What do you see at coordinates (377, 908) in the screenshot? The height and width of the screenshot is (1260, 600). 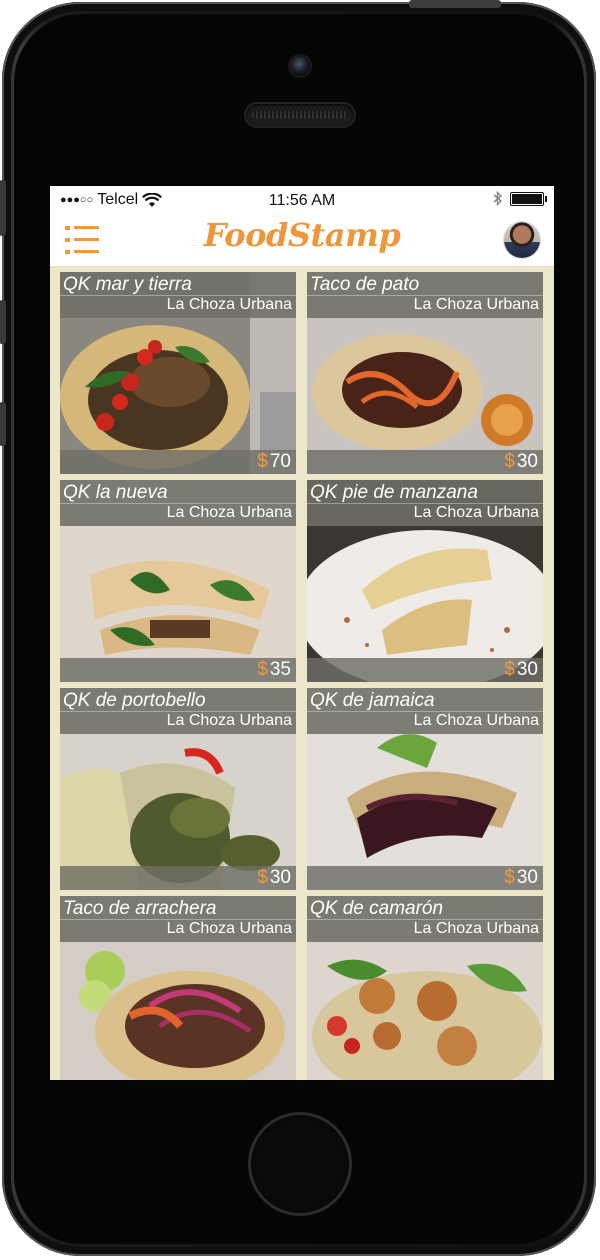 I see `item-title: QK de camarón` at bounding box center [377, 908].